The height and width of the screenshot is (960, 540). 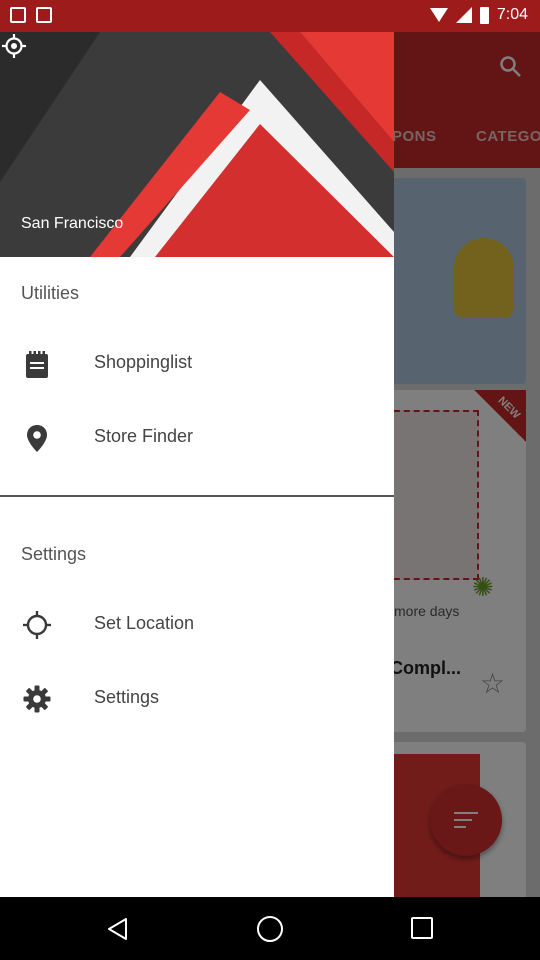 I want to click on gear-icon, so click(x=37, y=699).